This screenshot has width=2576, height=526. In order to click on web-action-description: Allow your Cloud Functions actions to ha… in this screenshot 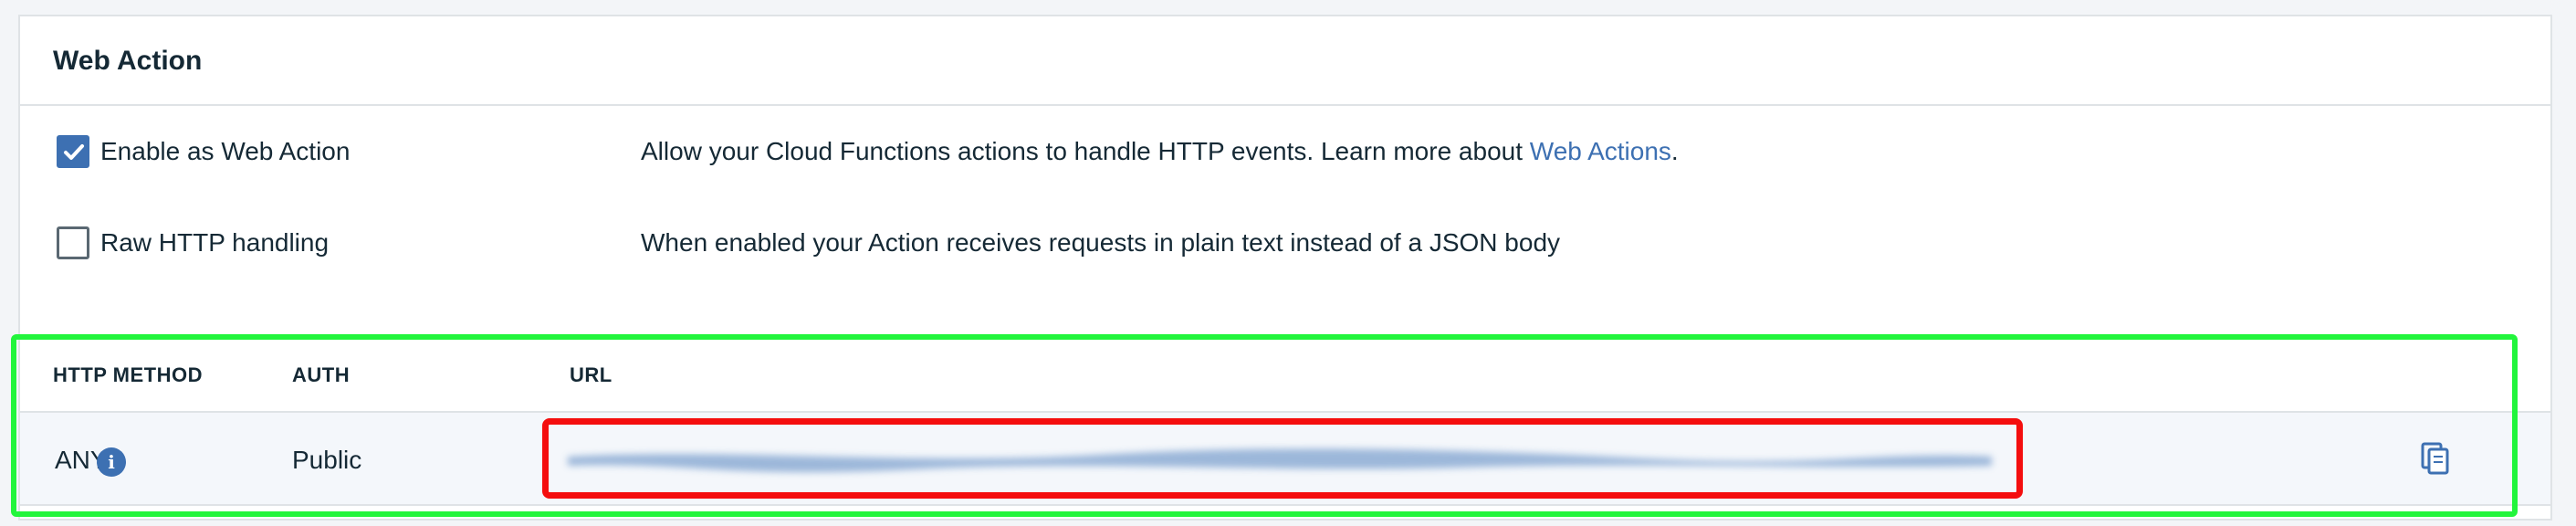, I will do `click(1160, 151)`.